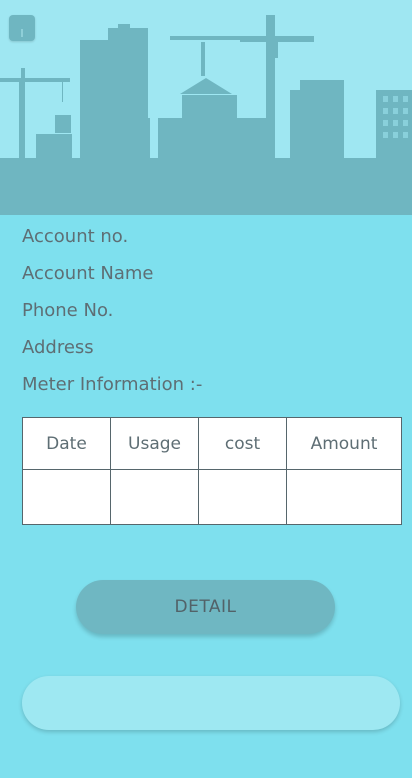 The width and height of the screenshot is (412, 778). Describe the element at coordinates (344, 497) in the screenshot. I see `table-cell-amount` at that location.